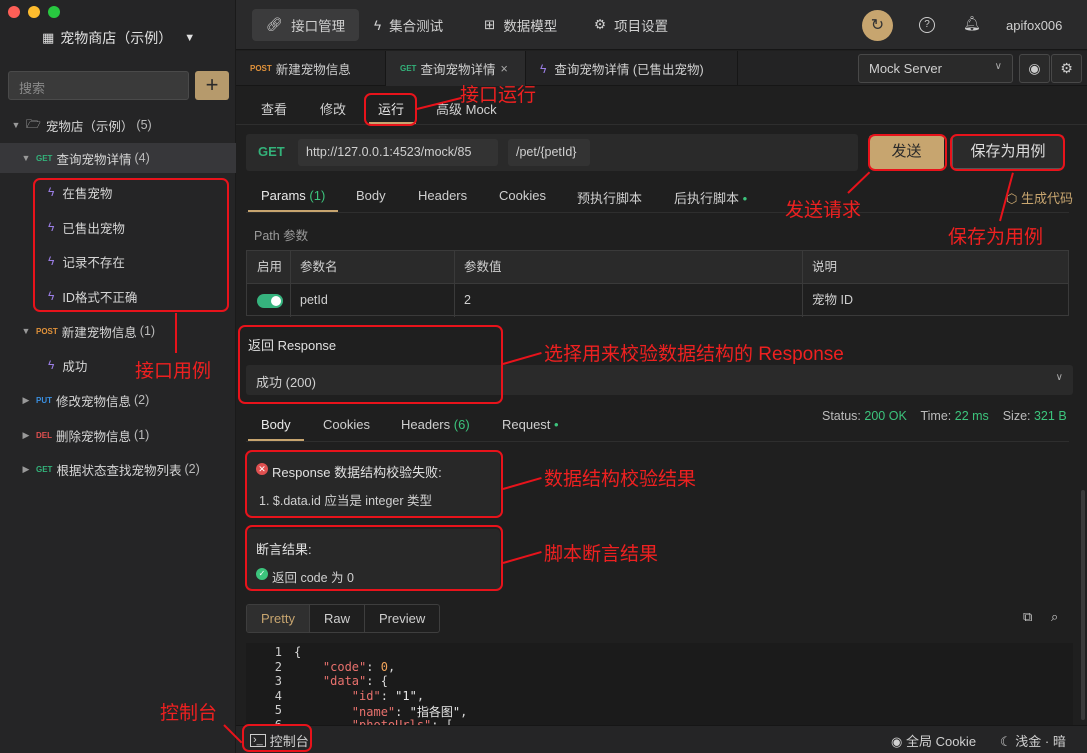  I want to click on bell-icon: 🔔︎, so click(972, 23).